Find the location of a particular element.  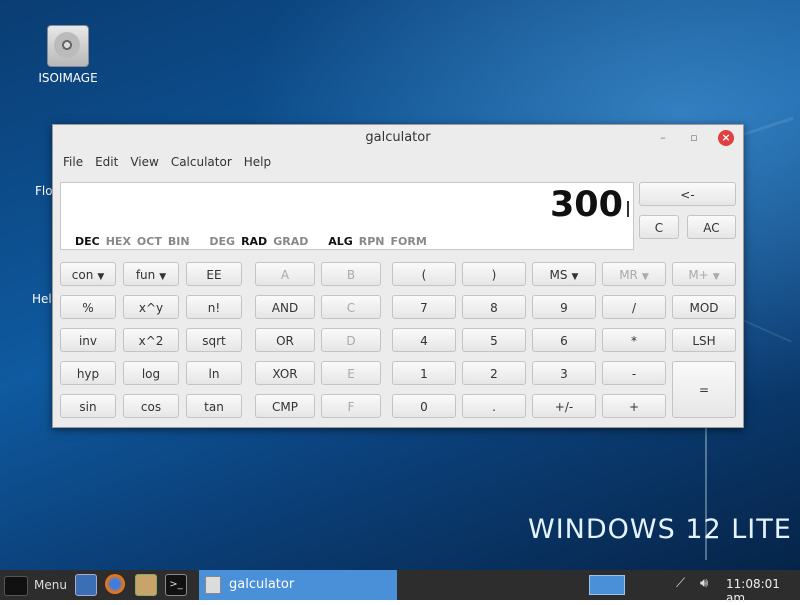

taskbar-task-galculator: galculator is located at coordinates (298, 585).